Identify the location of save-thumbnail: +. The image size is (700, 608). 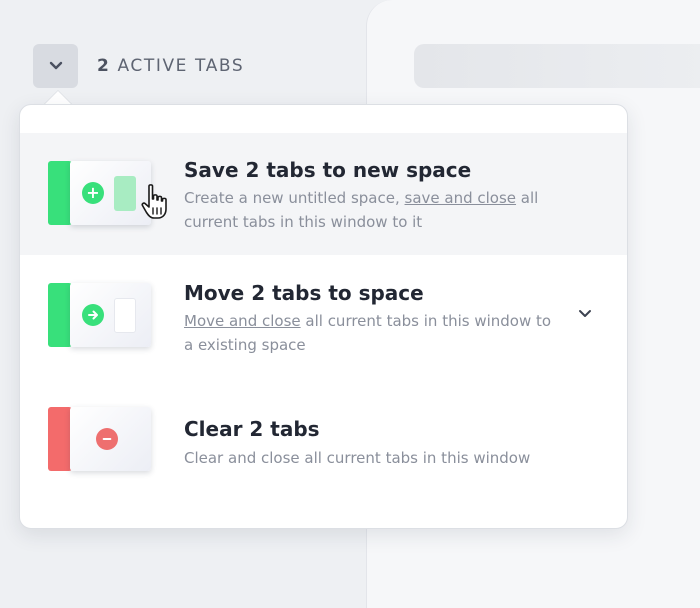
(99, 193).